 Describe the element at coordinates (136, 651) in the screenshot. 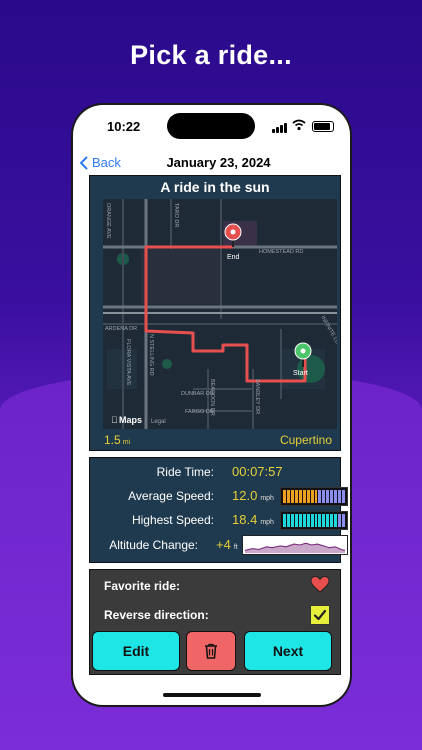

I see `edit-button: Edit` at that location.